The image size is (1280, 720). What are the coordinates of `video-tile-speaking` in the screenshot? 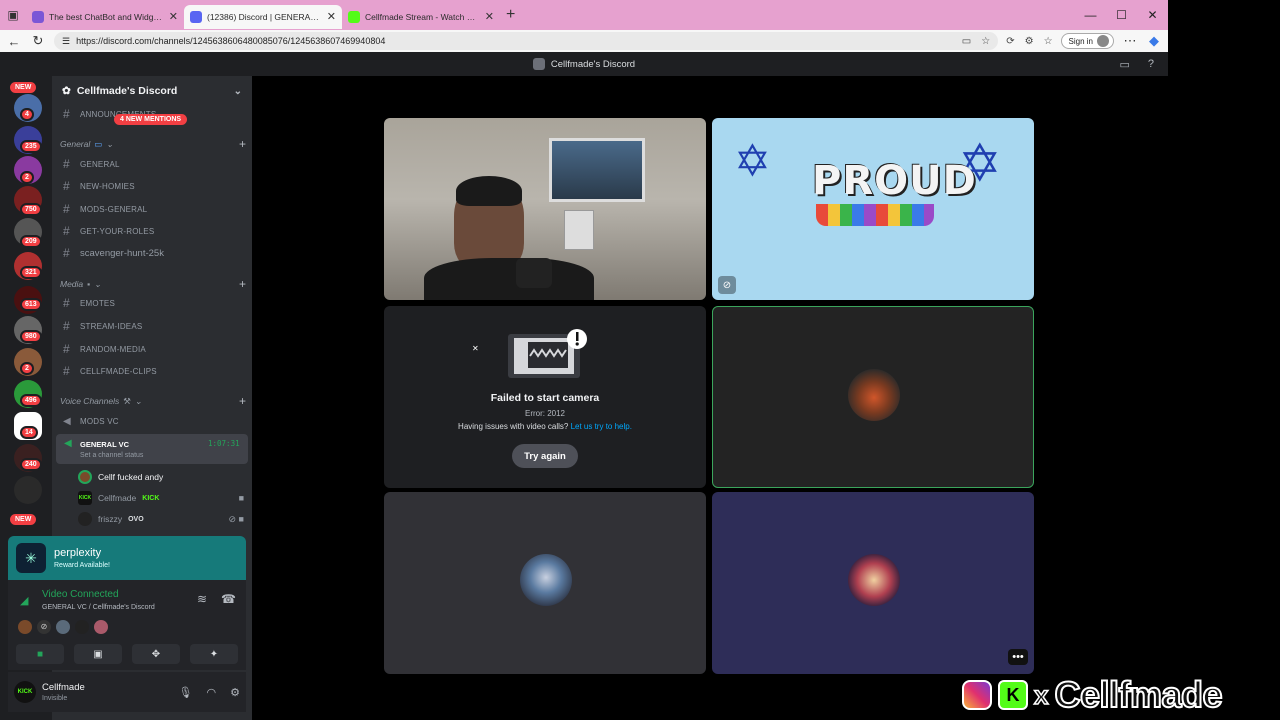 It's located at (873, 397).